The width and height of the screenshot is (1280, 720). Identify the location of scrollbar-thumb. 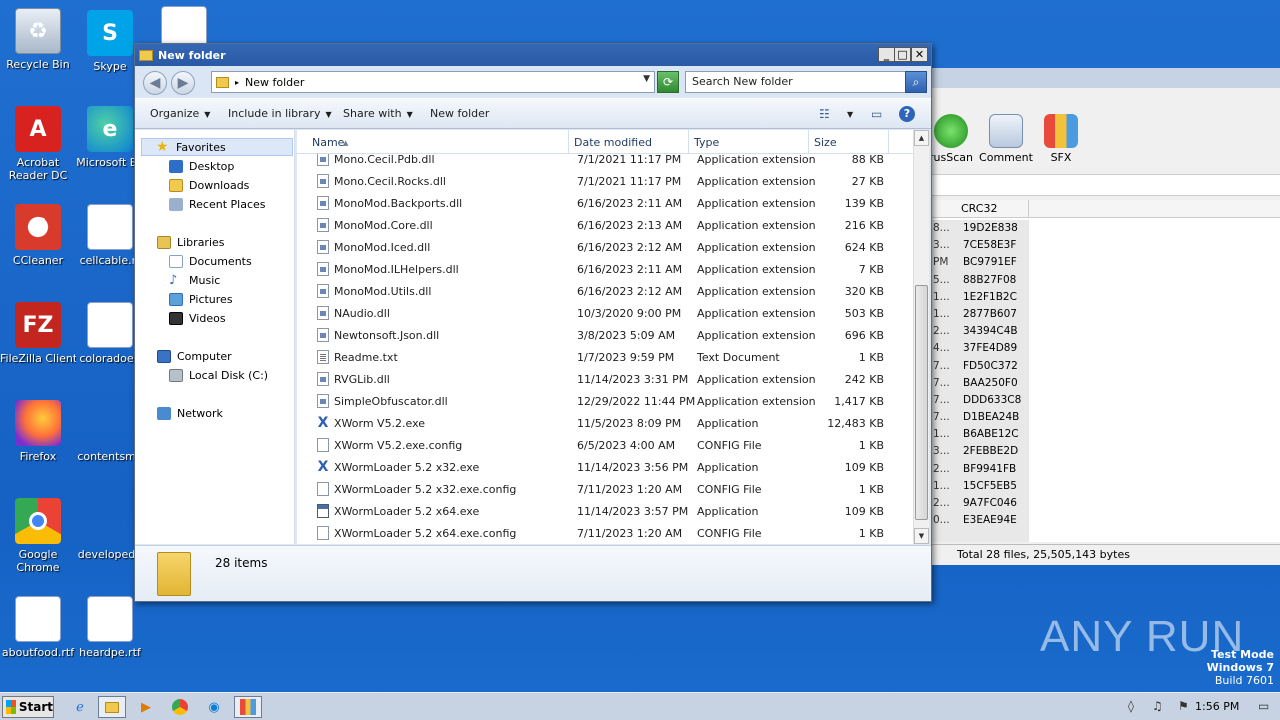
(921, 402).